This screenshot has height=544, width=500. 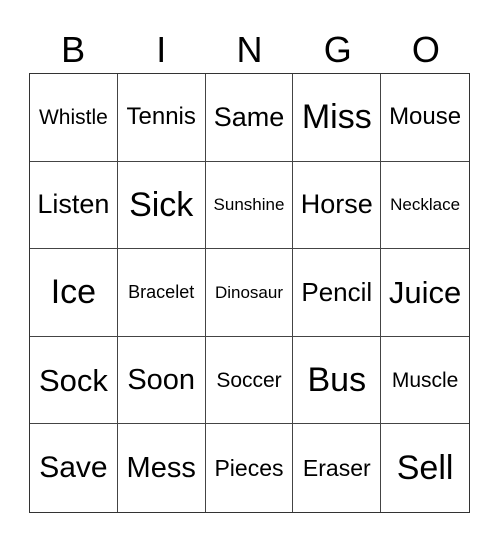 What do you see at coordinates (161, 380) in the screenshot?
I see `bingo-cell: Soon` at bounding box center [161, 380].